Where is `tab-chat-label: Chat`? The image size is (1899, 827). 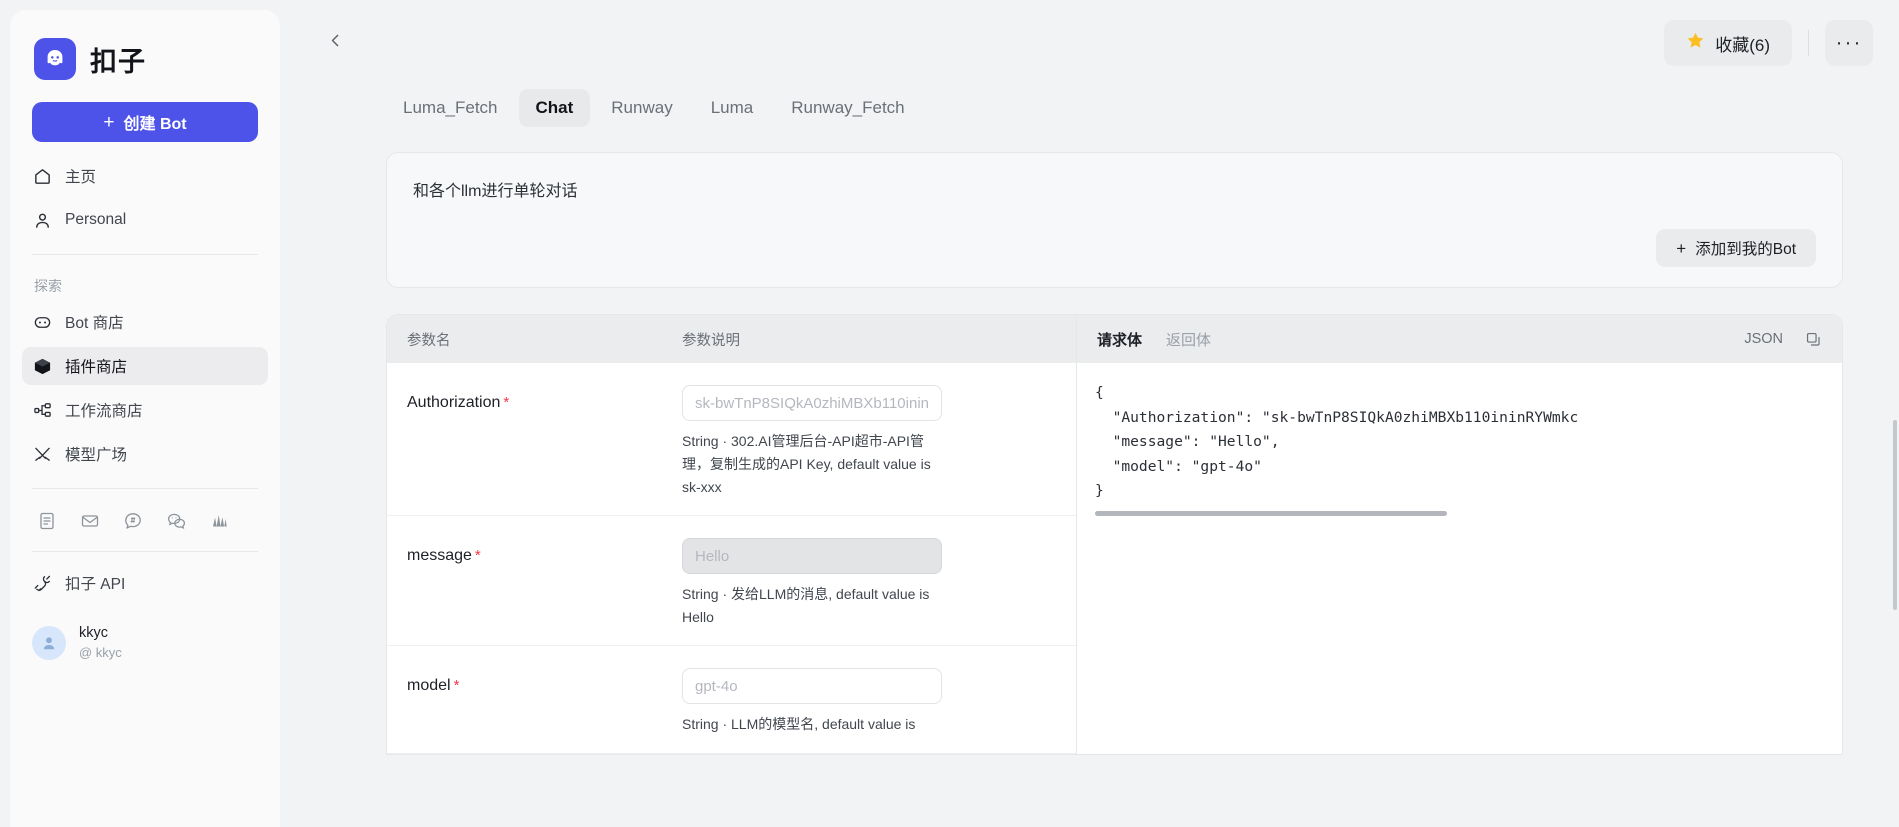 tab-chat-label: Chat is located at coordinates (554, 107).